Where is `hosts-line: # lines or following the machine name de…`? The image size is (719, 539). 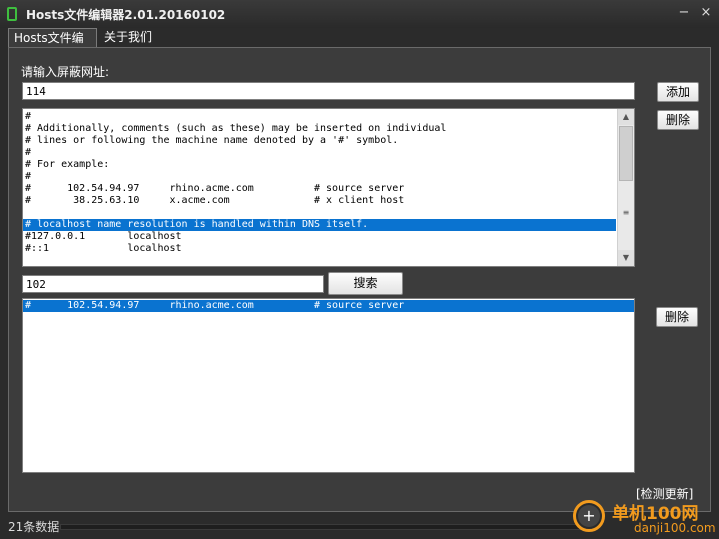
hosts-line: # lines or following the machine name de… is located at coordinates (319, 141).